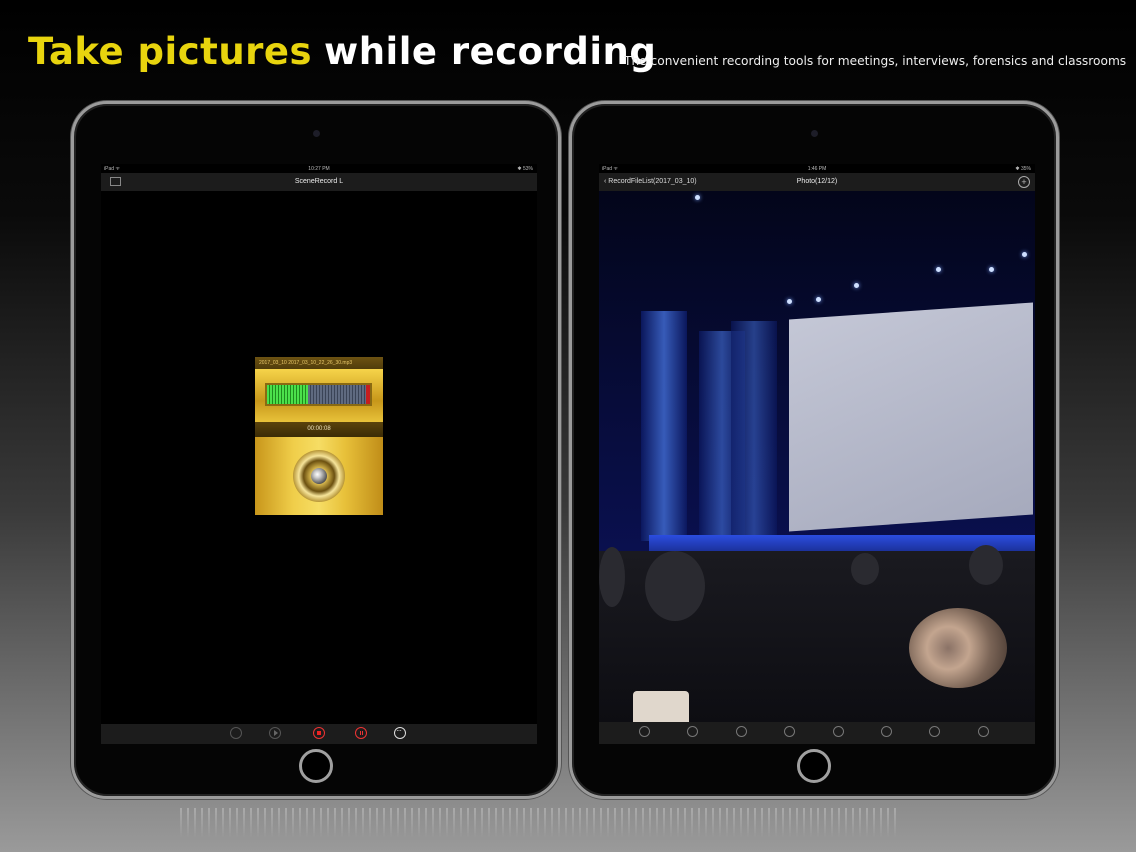 The height and width of the screenshot is (852, 1136). I want to click on nav-bar: SceneRecord L, so click(319, 182).